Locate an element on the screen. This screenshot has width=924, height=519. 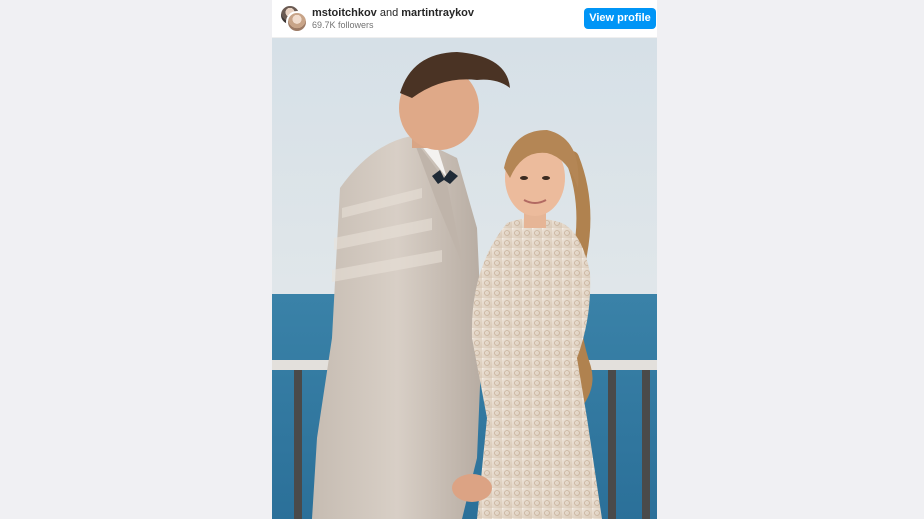
account-names: mstoitchkov and martintraykov is located at coordinates (393, 13).